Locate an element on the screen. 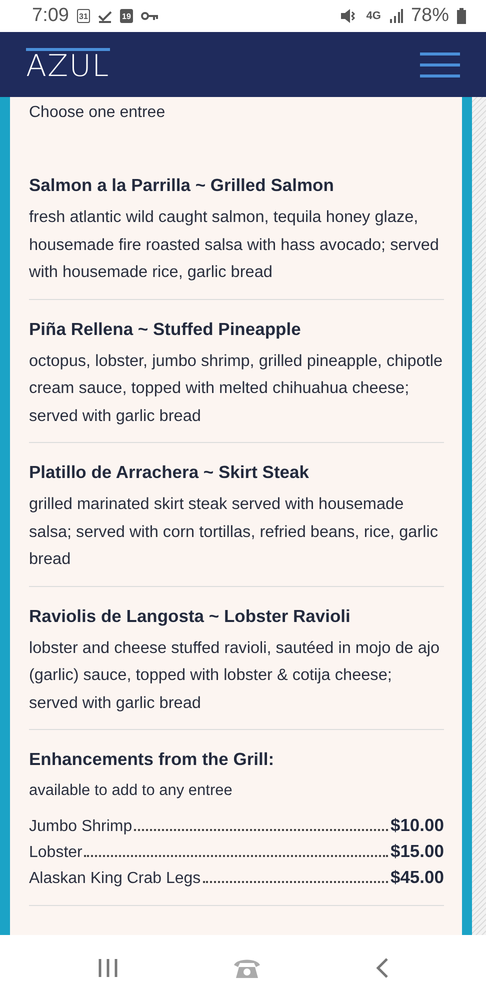 This screenshot has width=486, height=1000. battery-icon is located at coordinates (461, 16).